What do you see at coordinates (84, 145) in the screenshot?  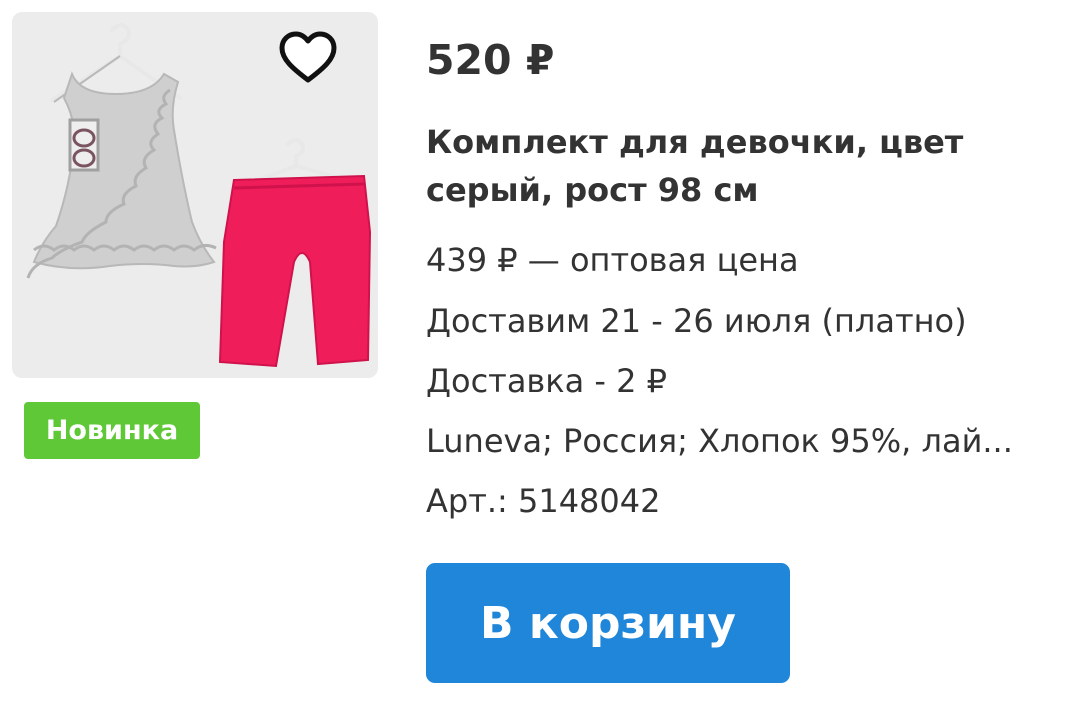 I see `tunic-print` at bounding box center [84, 145].